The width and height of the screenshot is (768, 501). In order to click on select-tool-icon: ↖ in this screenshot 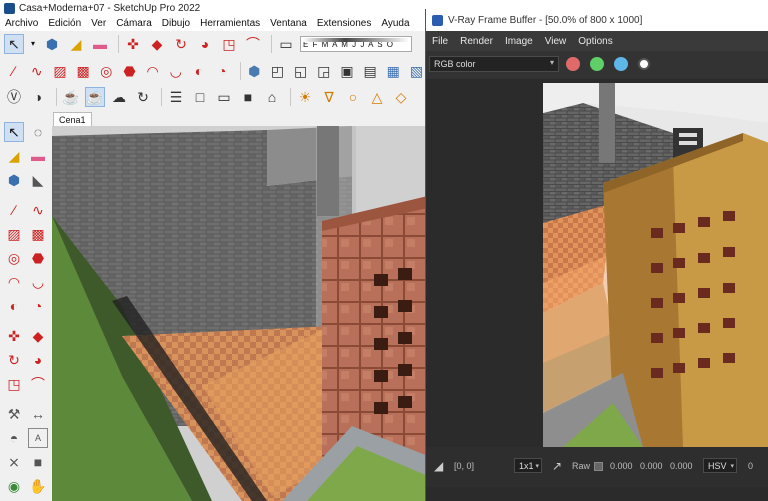, I will do `click(14, 44)`.